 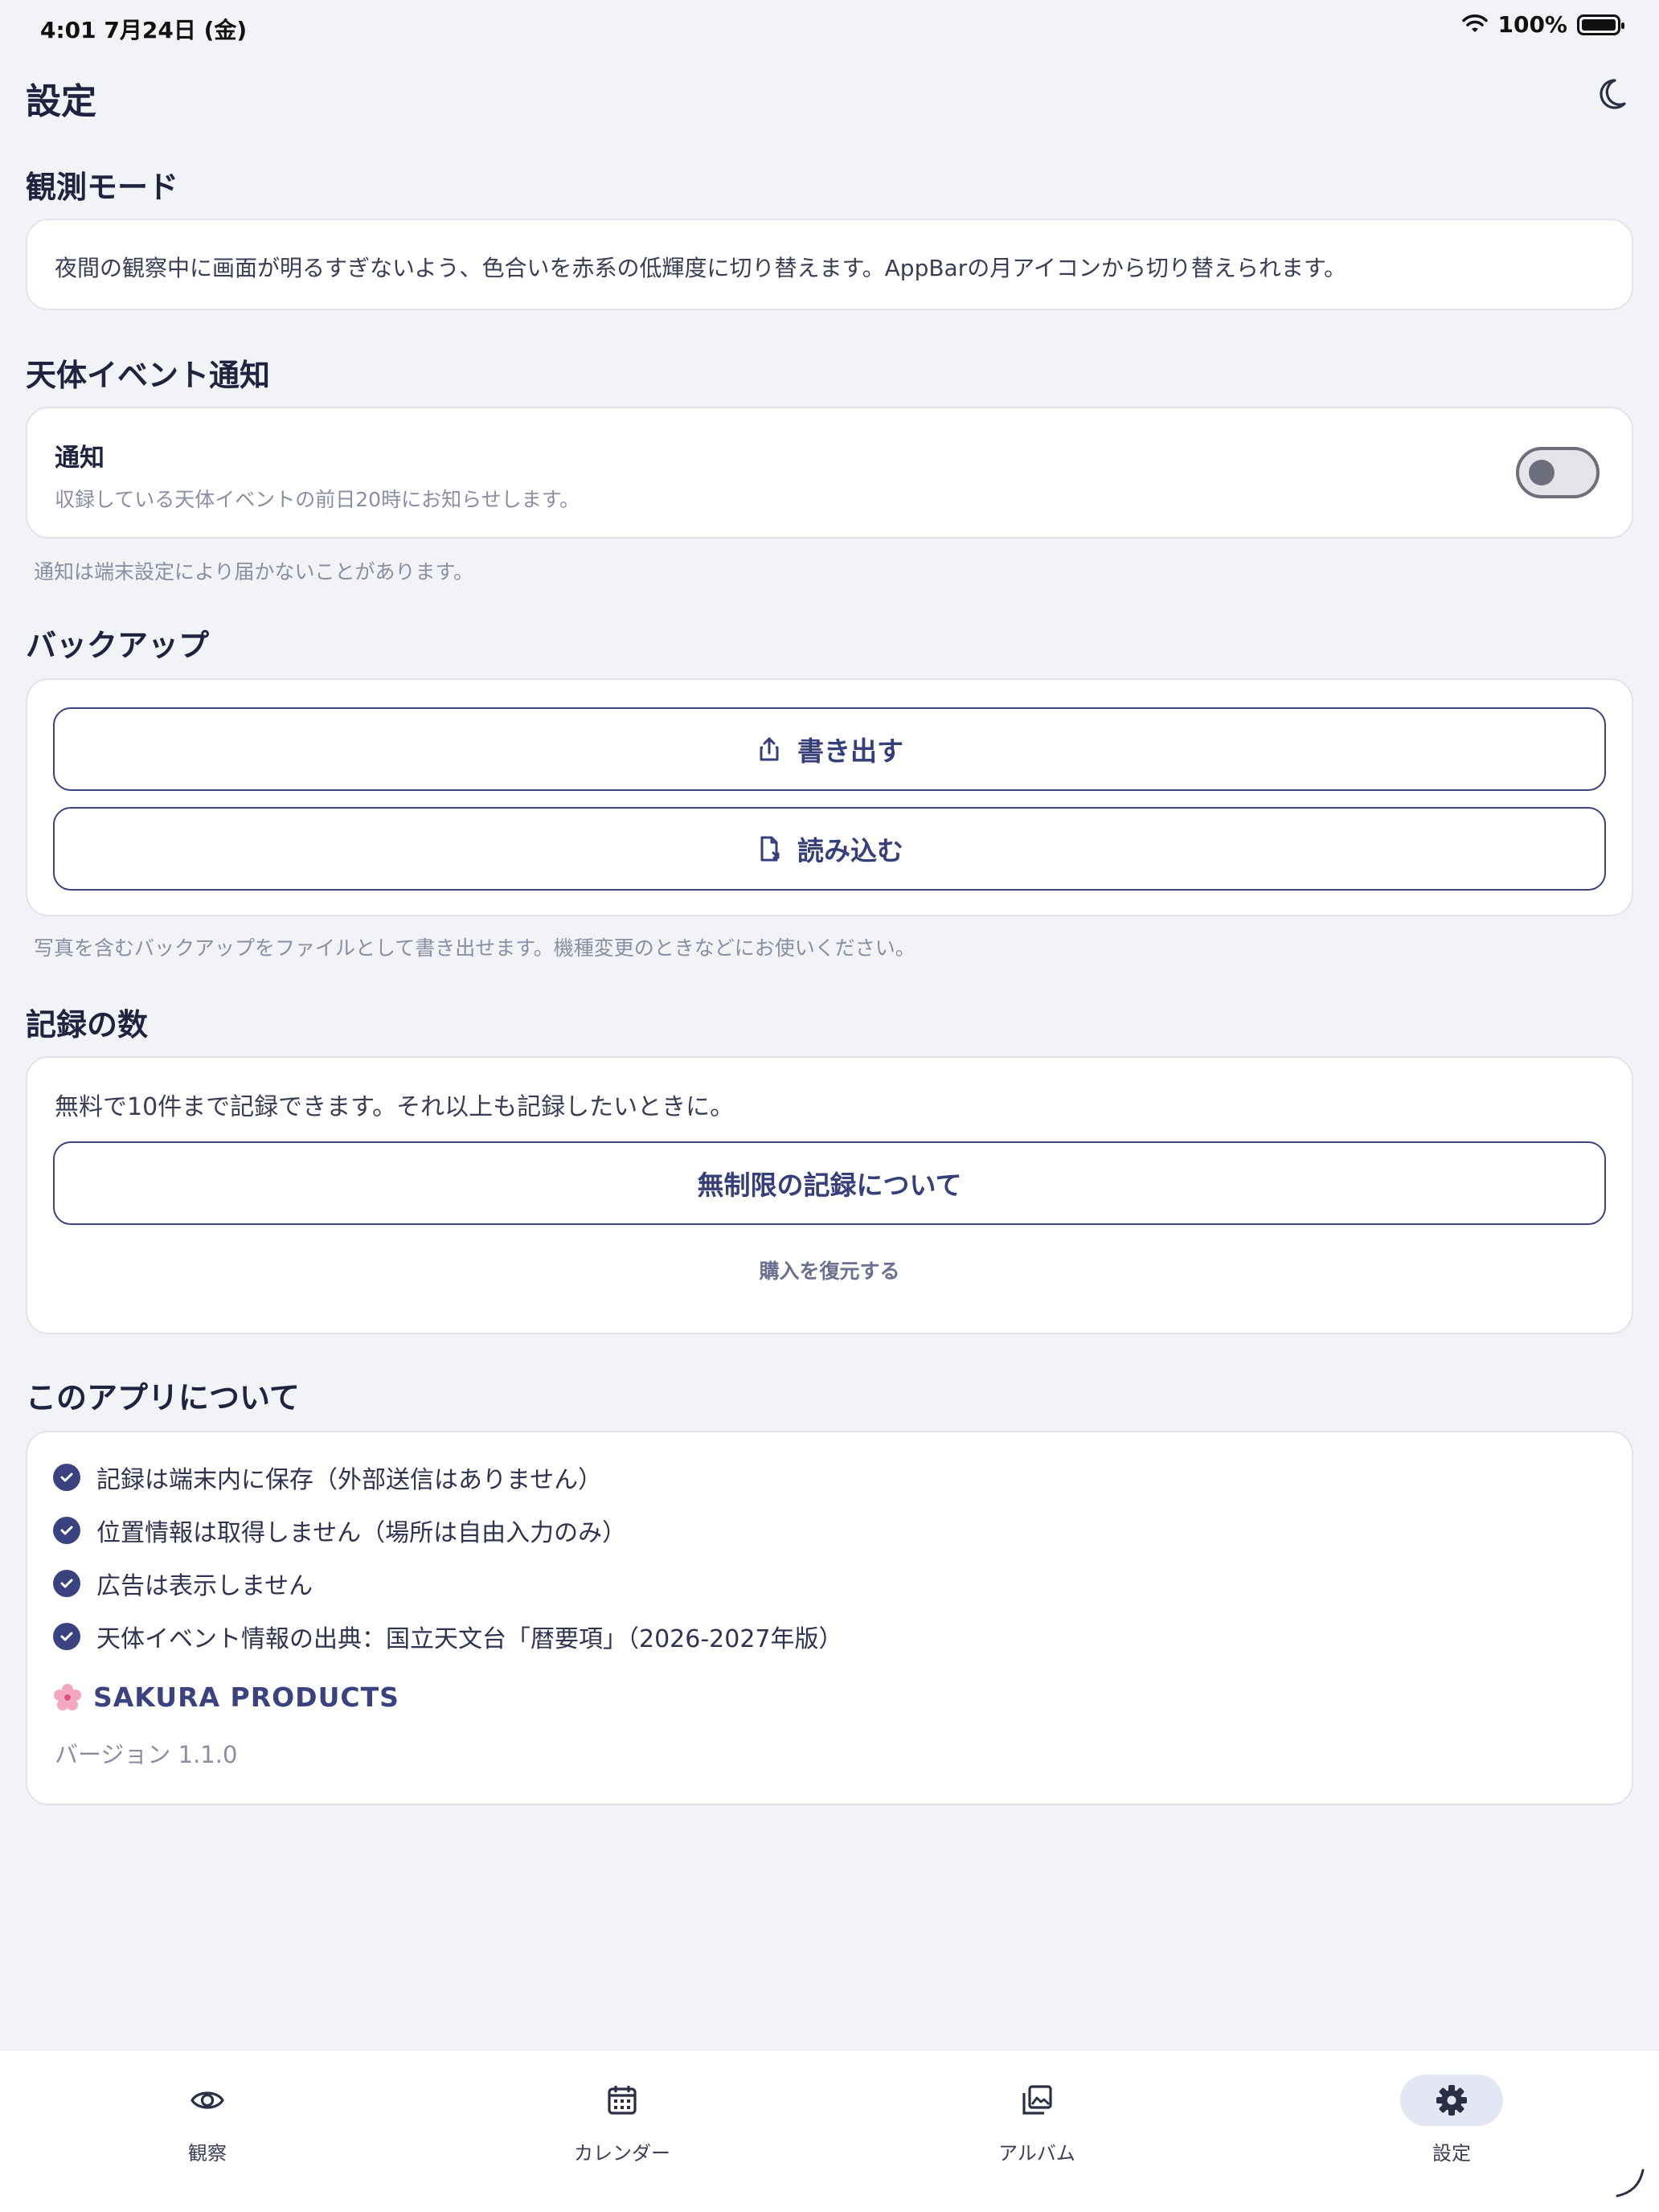 I want to click on cherry-blossom-icon, so click(x=67, y=1696).